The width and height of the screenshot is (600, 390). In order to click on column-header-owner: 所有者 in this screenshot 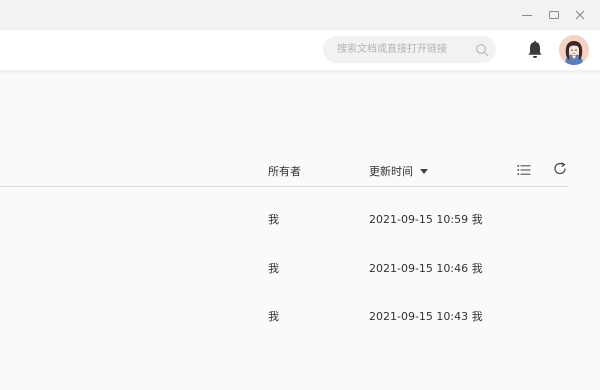, I will do `click(284, 171)`.